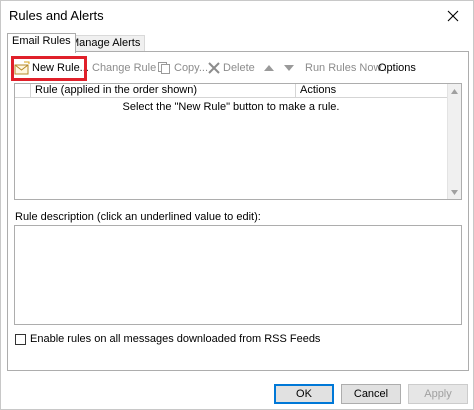 This screenshot has width=474, height=410. I want to click on apply-button: Apply, so click(438, 394).